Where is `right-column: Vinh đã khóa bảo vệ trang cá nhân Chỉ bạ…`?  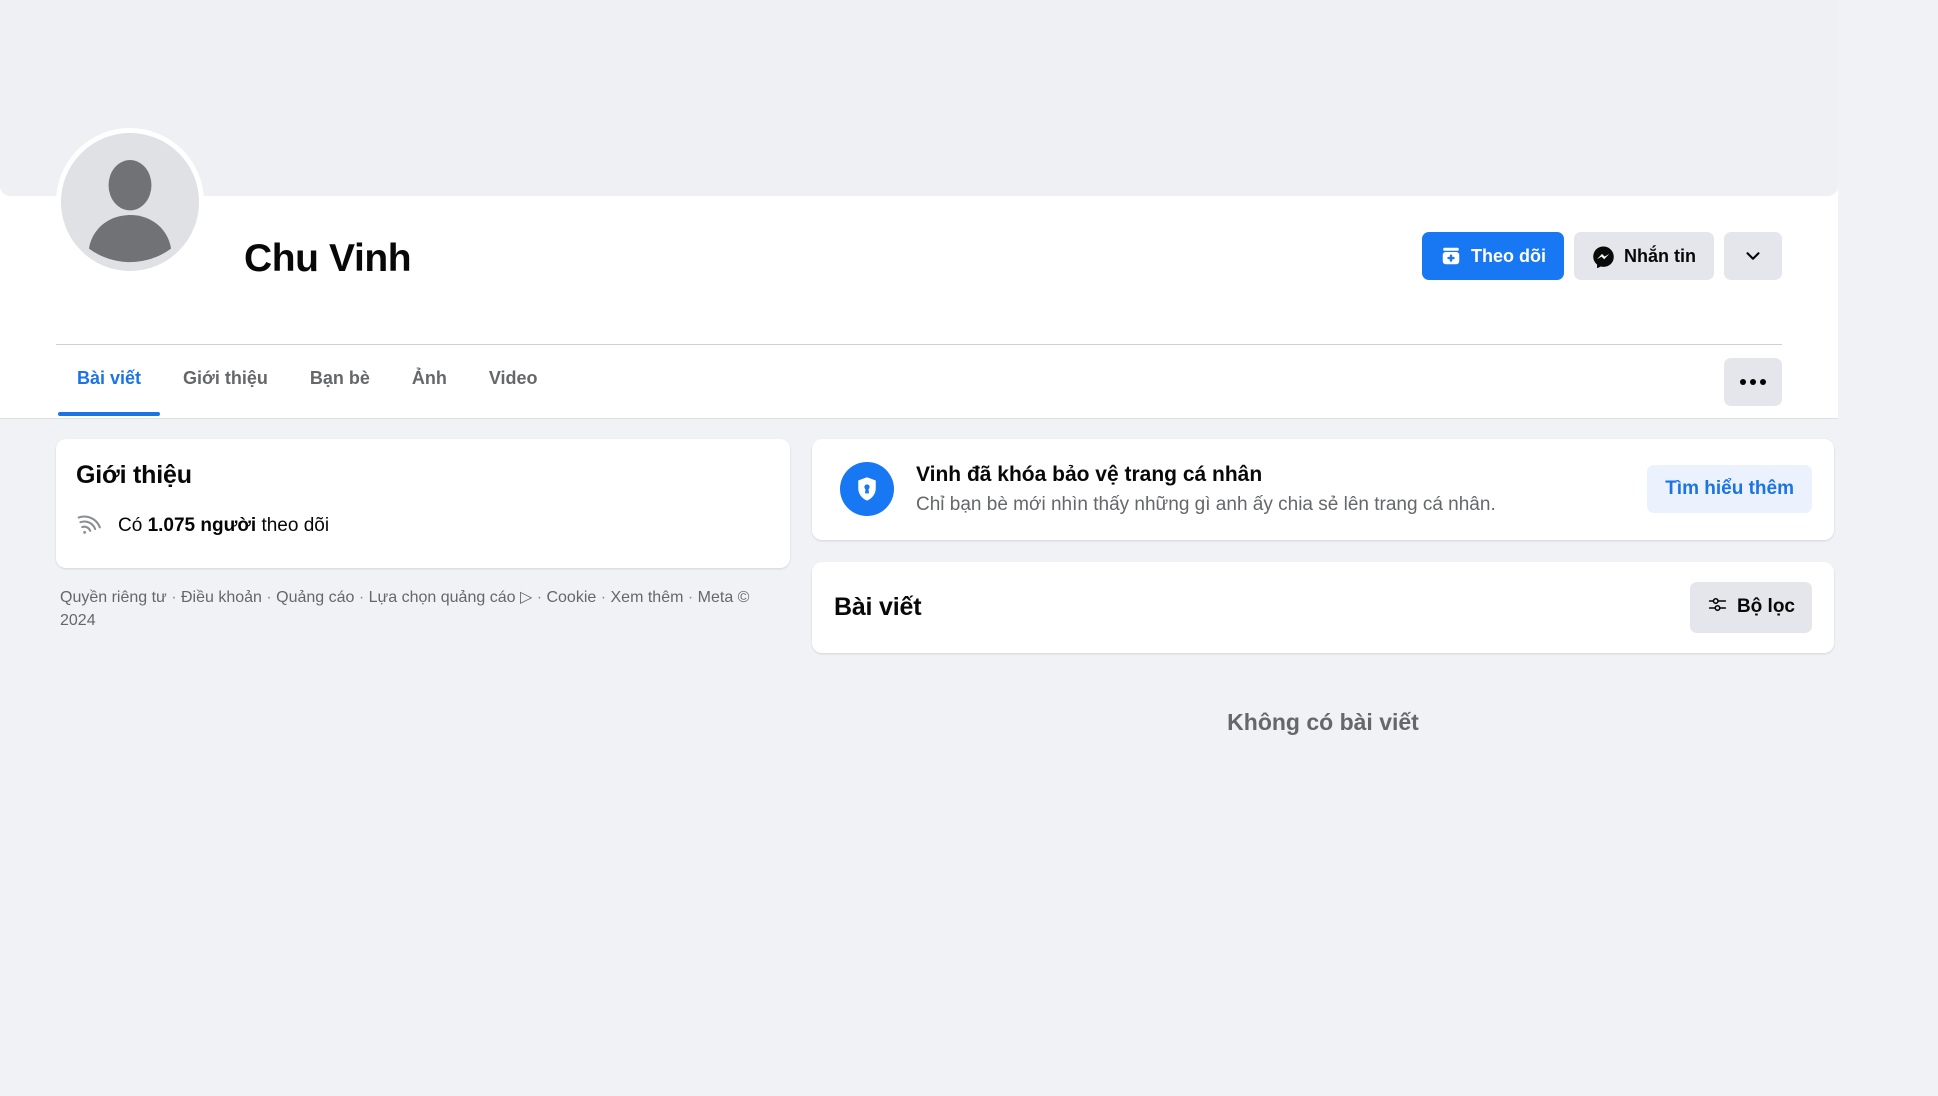
right-column: Vinh đã khóa bảo vệ trang cá nhân Chỉ bạ… is located at coordinates (1323, 587).